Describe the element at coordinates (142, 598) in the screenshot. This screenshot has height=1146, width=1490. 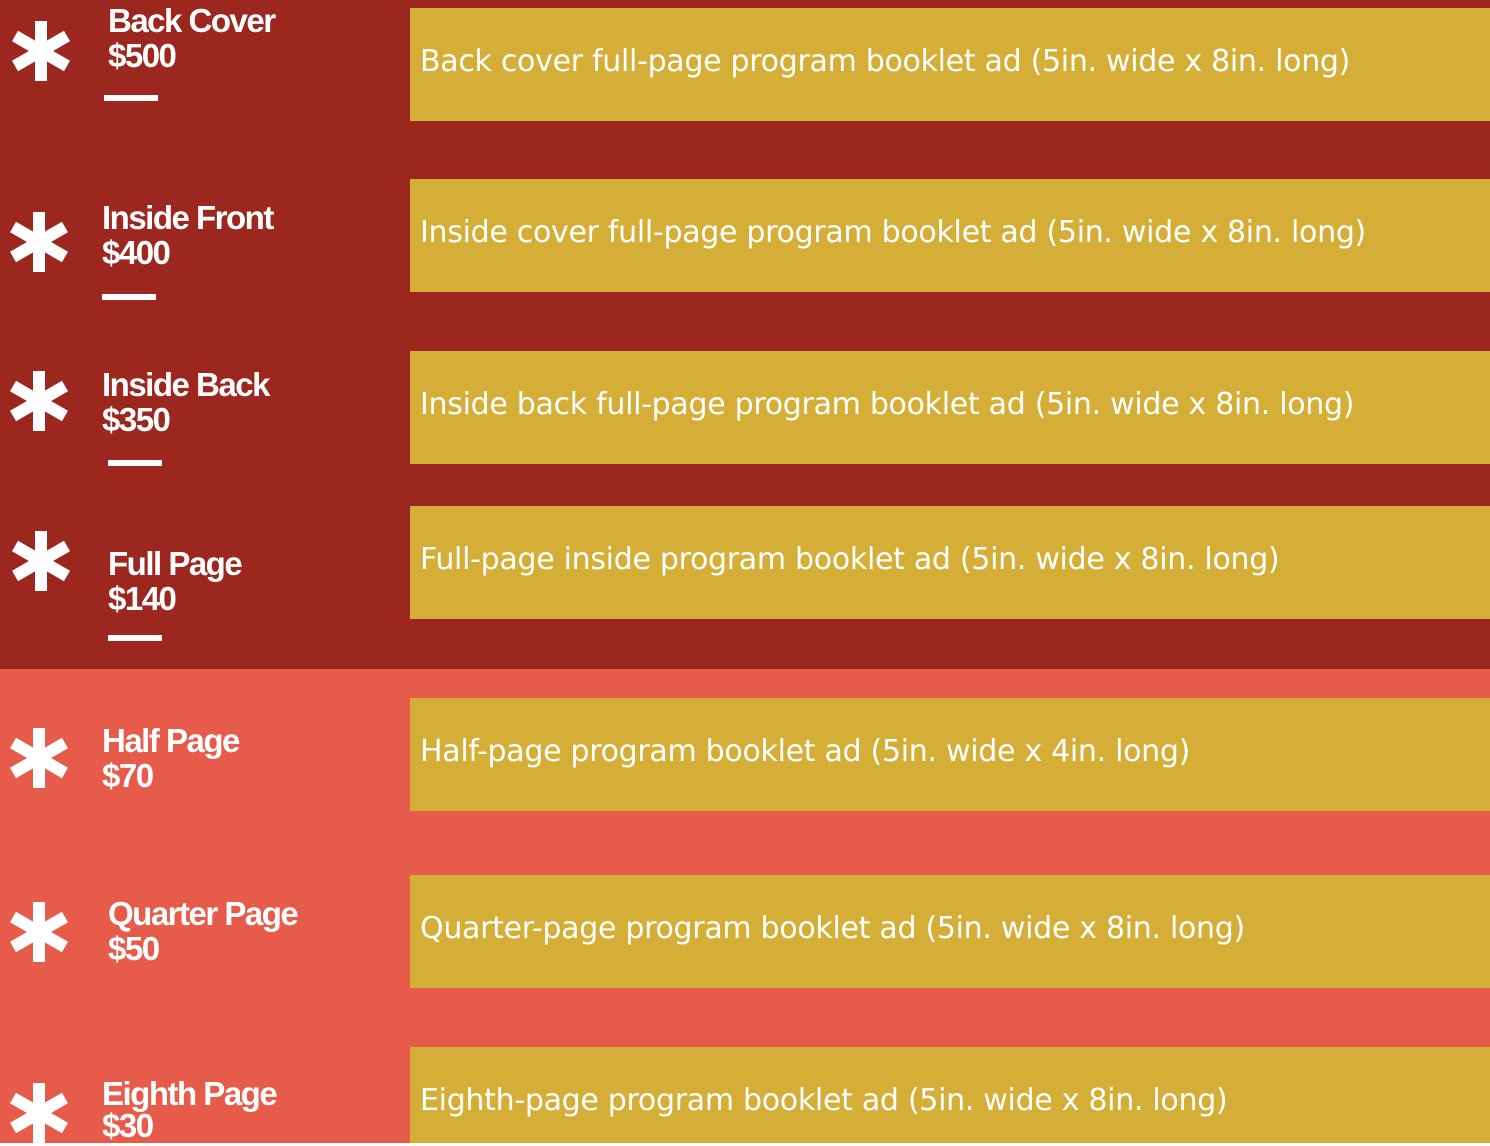
I see `ad-price: $140` at that location.